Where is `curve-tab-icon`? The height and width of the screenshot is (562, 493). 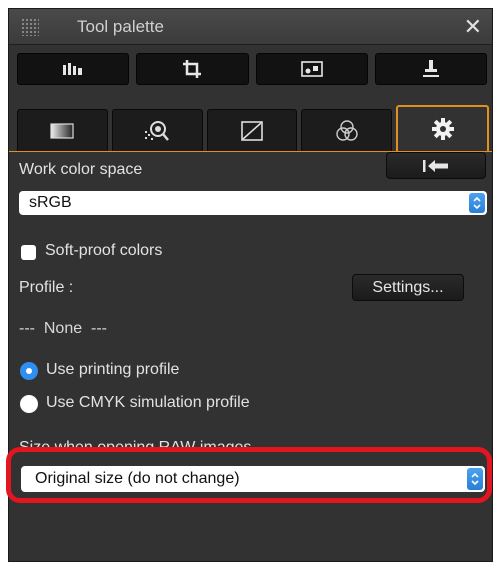
curve-tab-icon is located at coordinates (252, 130).